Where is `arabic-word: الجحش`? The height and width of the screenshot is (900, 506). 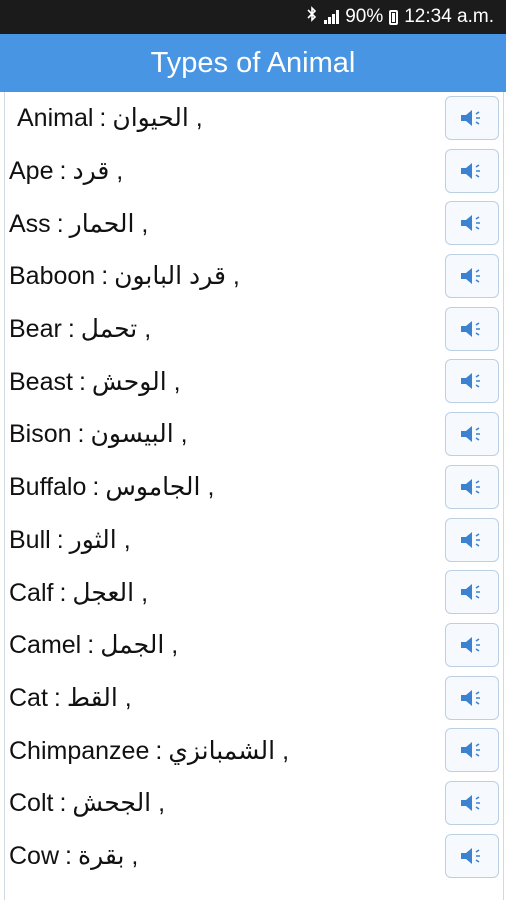
arabic-word: الجحش is located at coordinates (112, 803).